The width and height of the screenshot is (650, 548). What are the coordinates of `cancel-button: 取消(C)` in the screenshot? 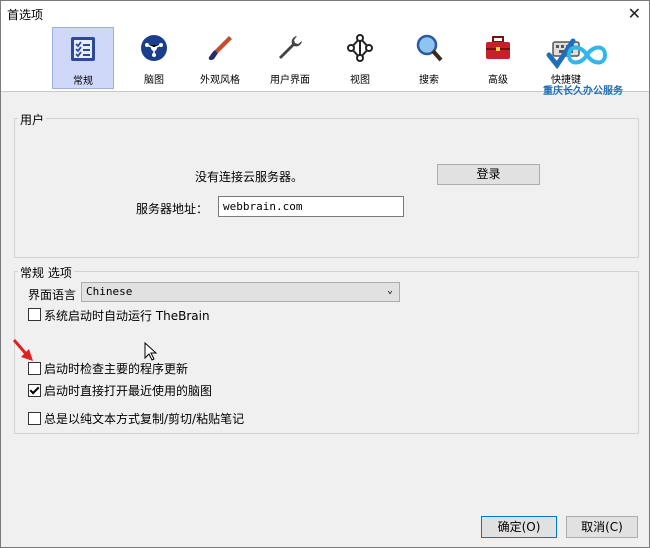 It's located at (602, 527).